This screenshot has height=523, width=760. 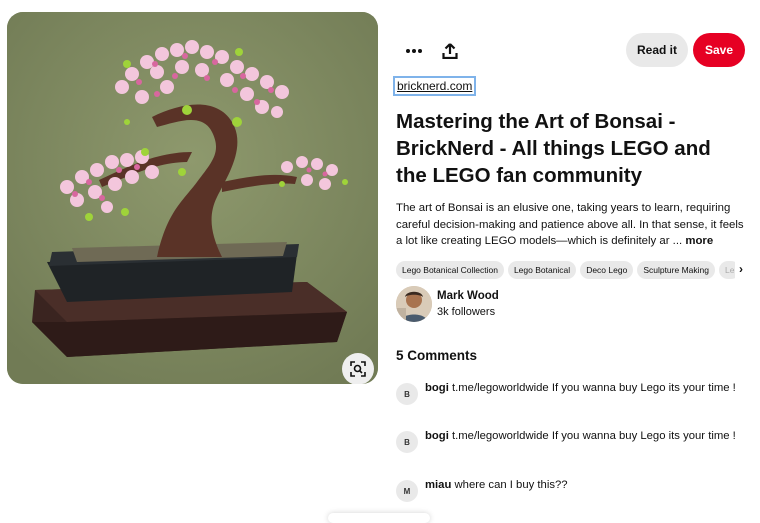 What do you see at coordinates (414, 51) in the screenshot?
I see `more-dots-icon` at bounding box center [414, 51].